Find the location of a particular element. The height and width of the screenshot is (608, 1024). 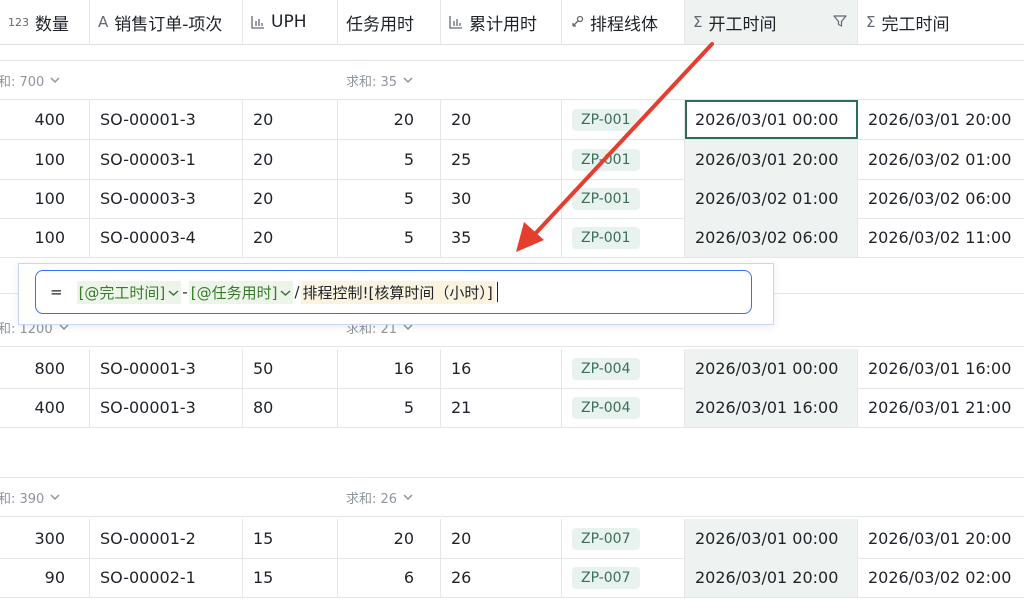

annotation-arrow is located at coordinates (615, 147).